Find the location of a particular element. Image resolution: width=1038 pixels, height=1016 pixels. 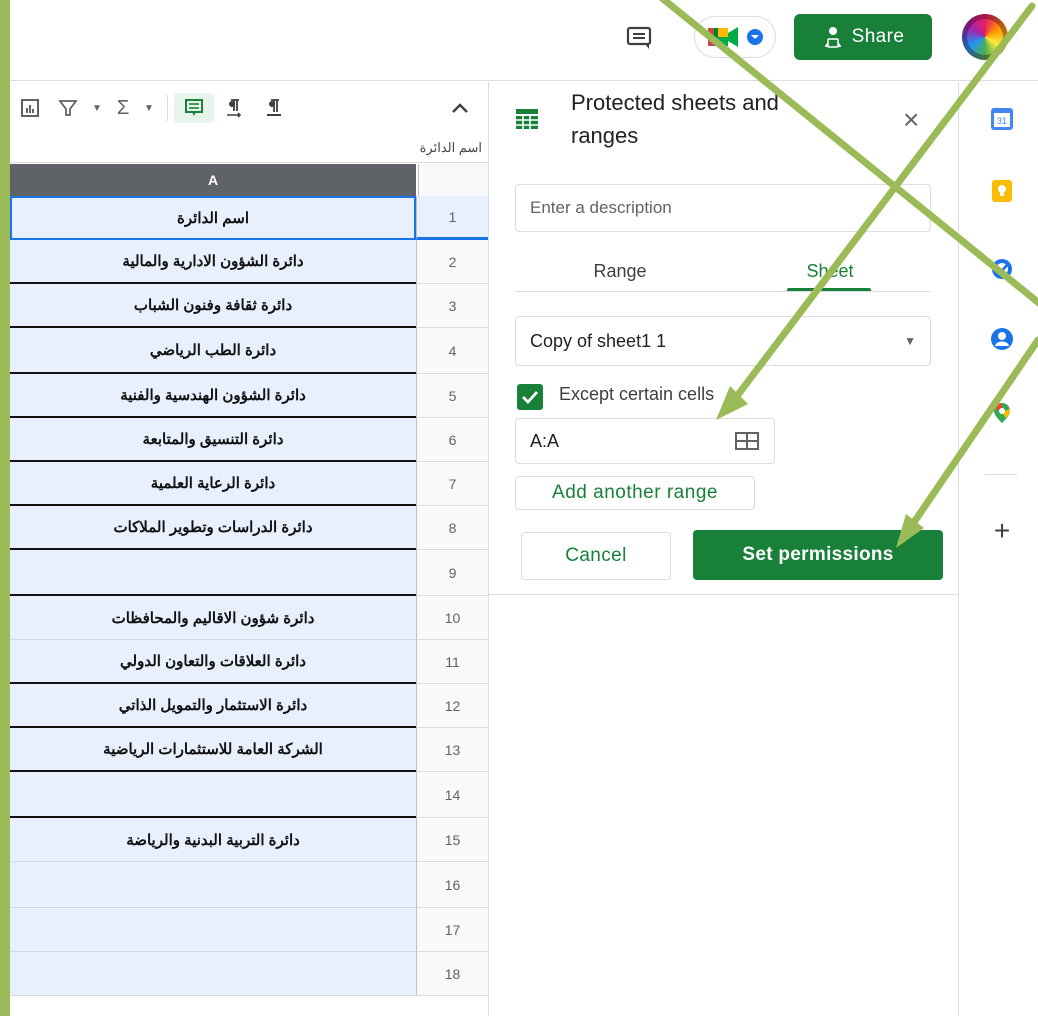

panel-divider is located at coordinates (724, 594).